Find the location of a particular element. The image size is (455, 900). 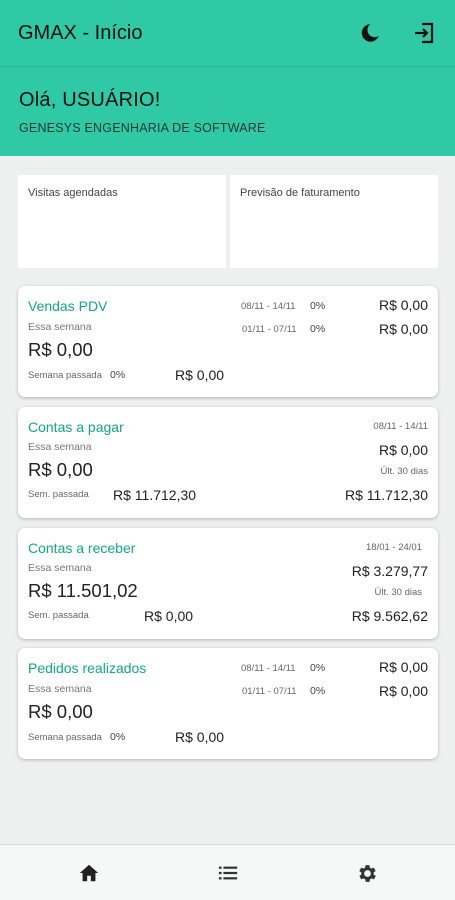

nav-settings is located at coordinates (367, 872).